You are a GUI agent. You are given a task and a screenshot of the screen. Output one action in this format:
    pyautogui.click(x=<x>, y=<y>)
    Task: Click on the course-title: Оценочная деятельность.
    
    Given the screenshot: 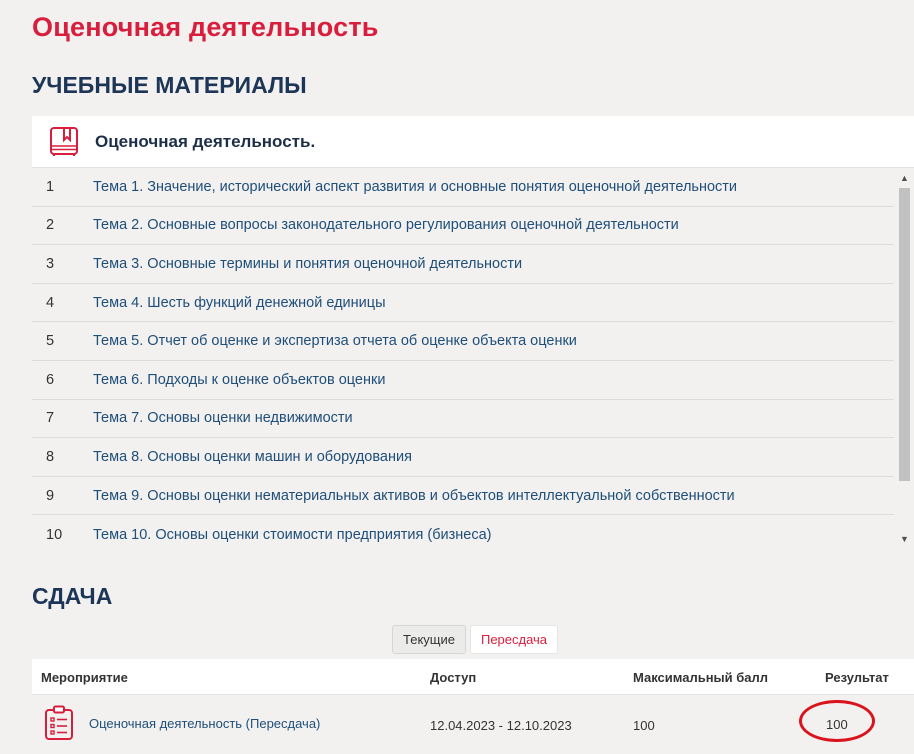 What is the action you would take?
    pyautogui.click(x=205, y=141)
    